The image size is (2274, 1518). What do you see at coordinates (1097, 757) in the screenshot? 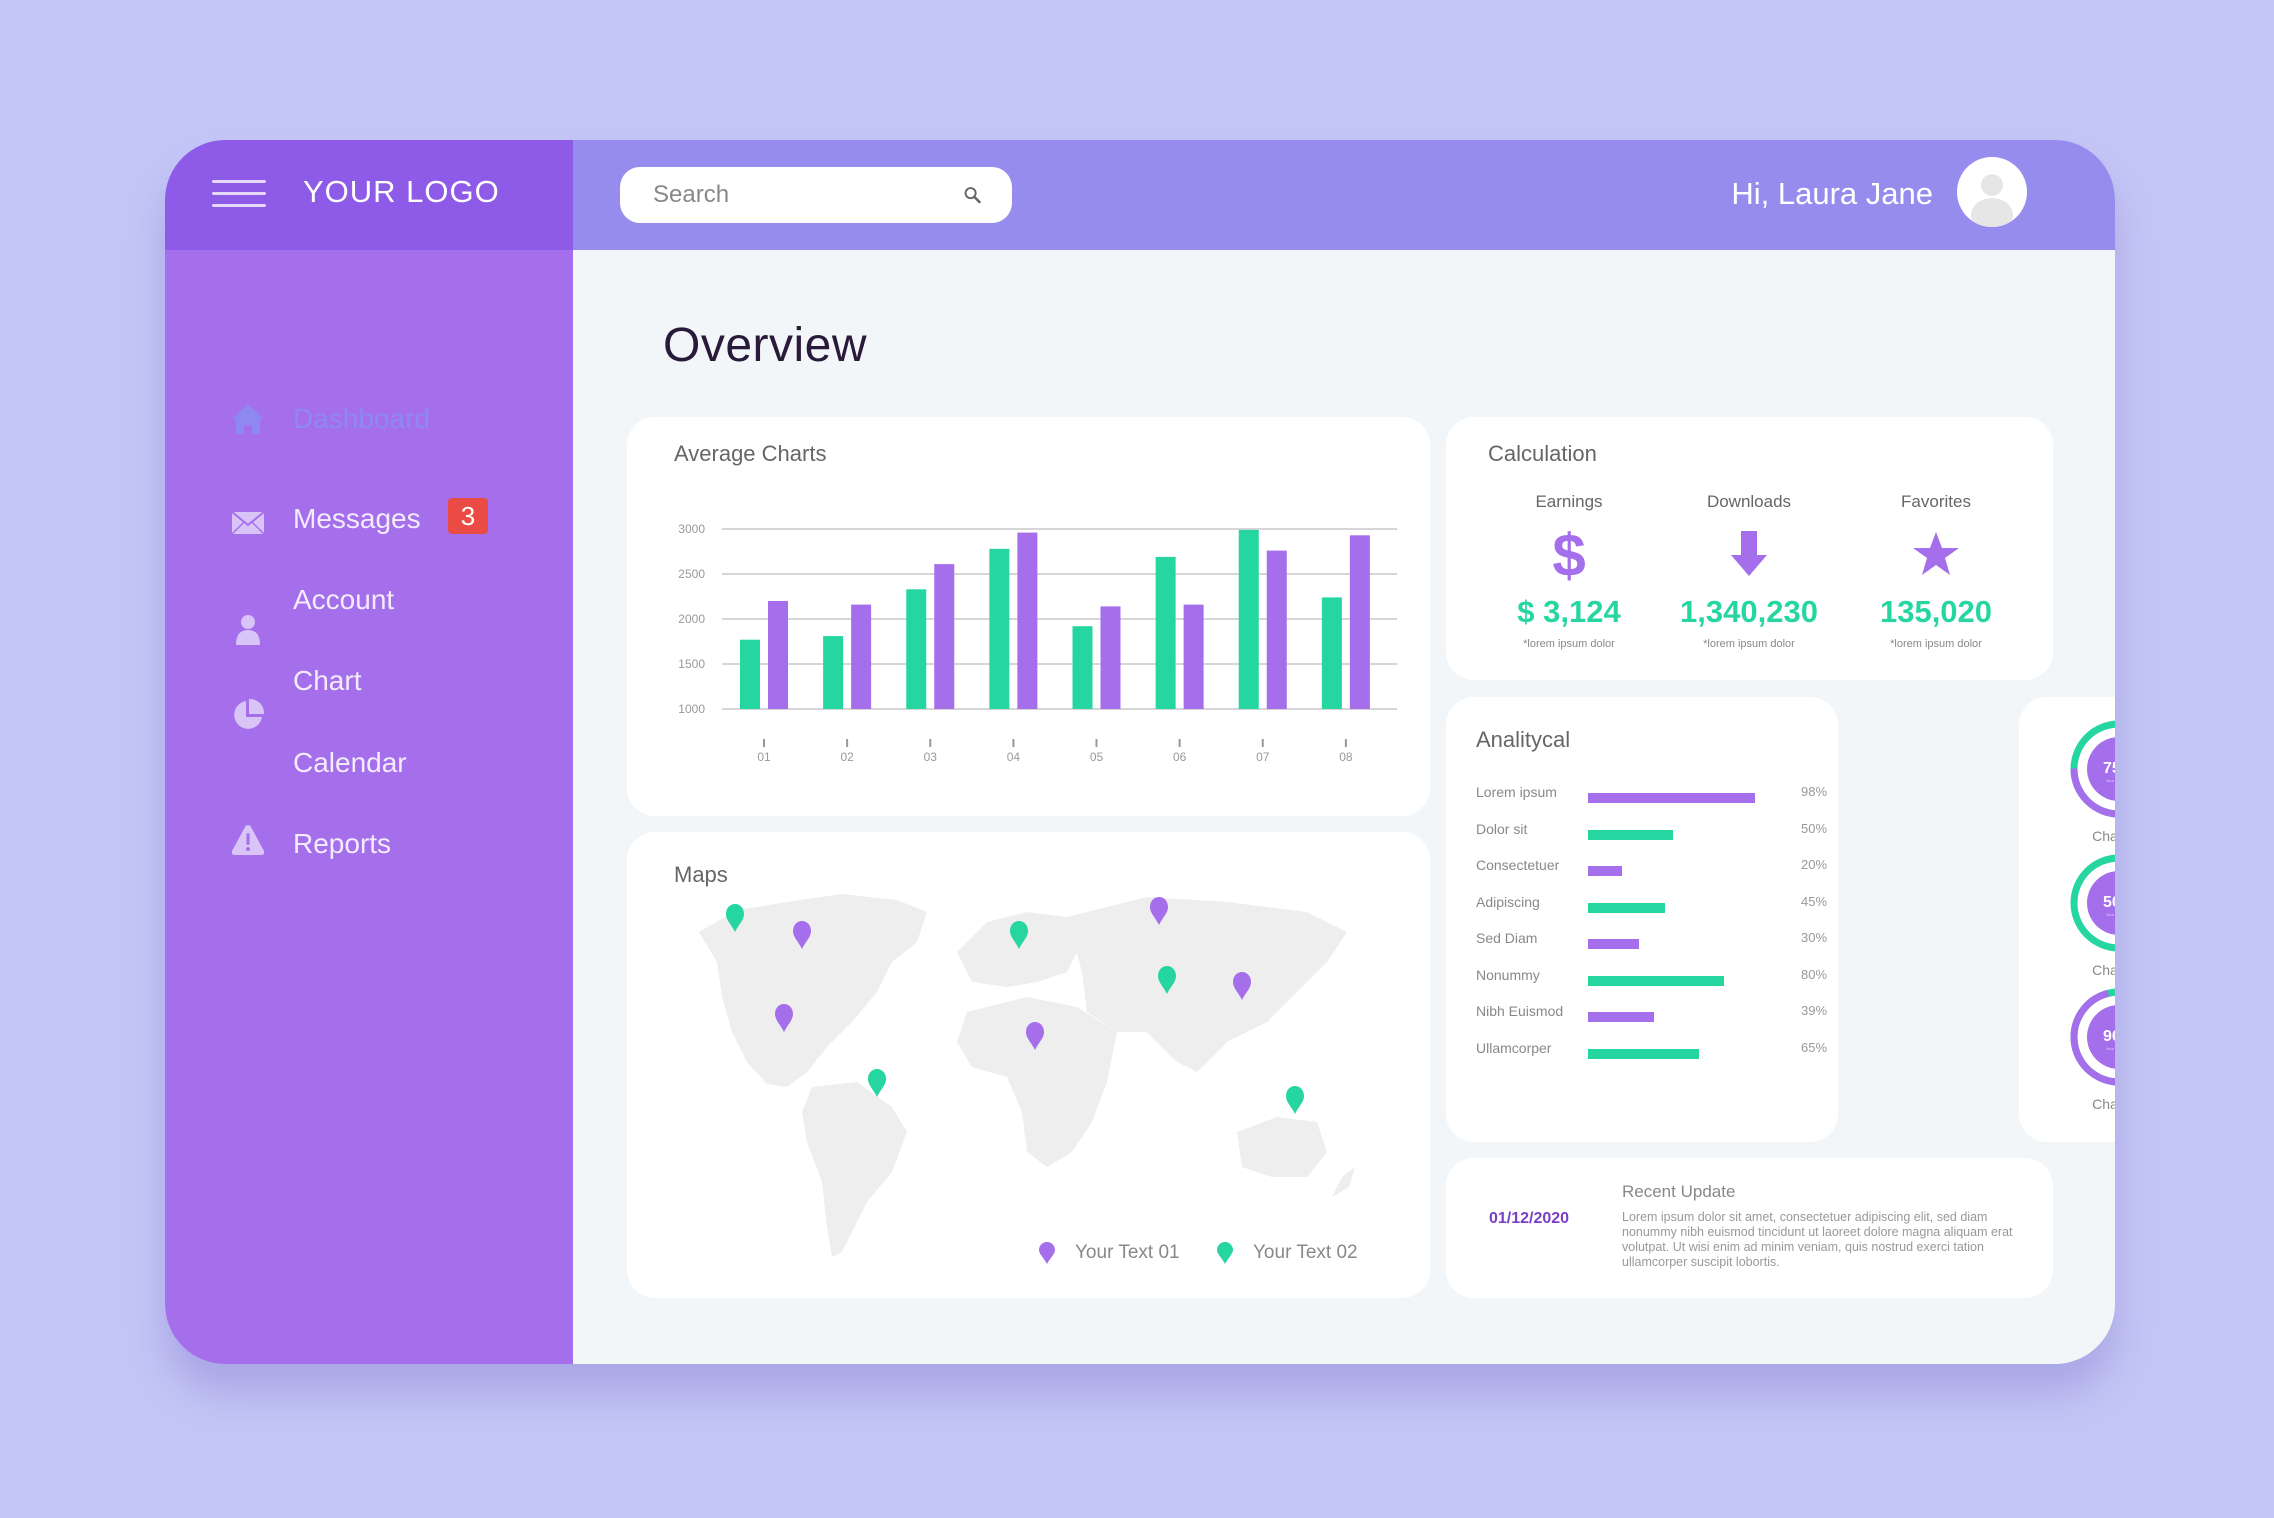
I see `x-tick-label: 05` at bounding box center [1097, 757].